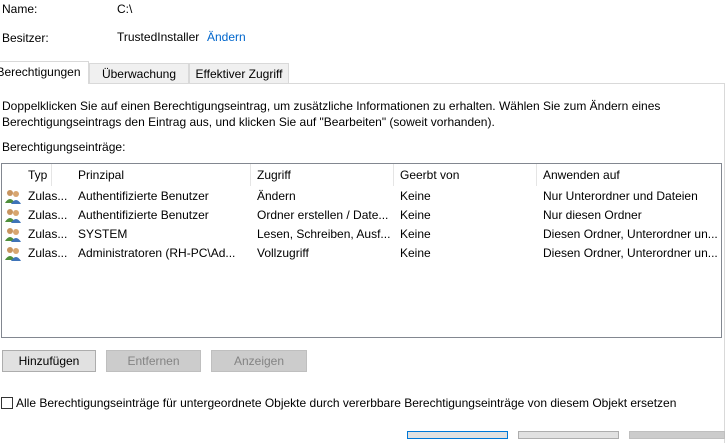  I want to click on name-value: C:\, so click(125, 9).